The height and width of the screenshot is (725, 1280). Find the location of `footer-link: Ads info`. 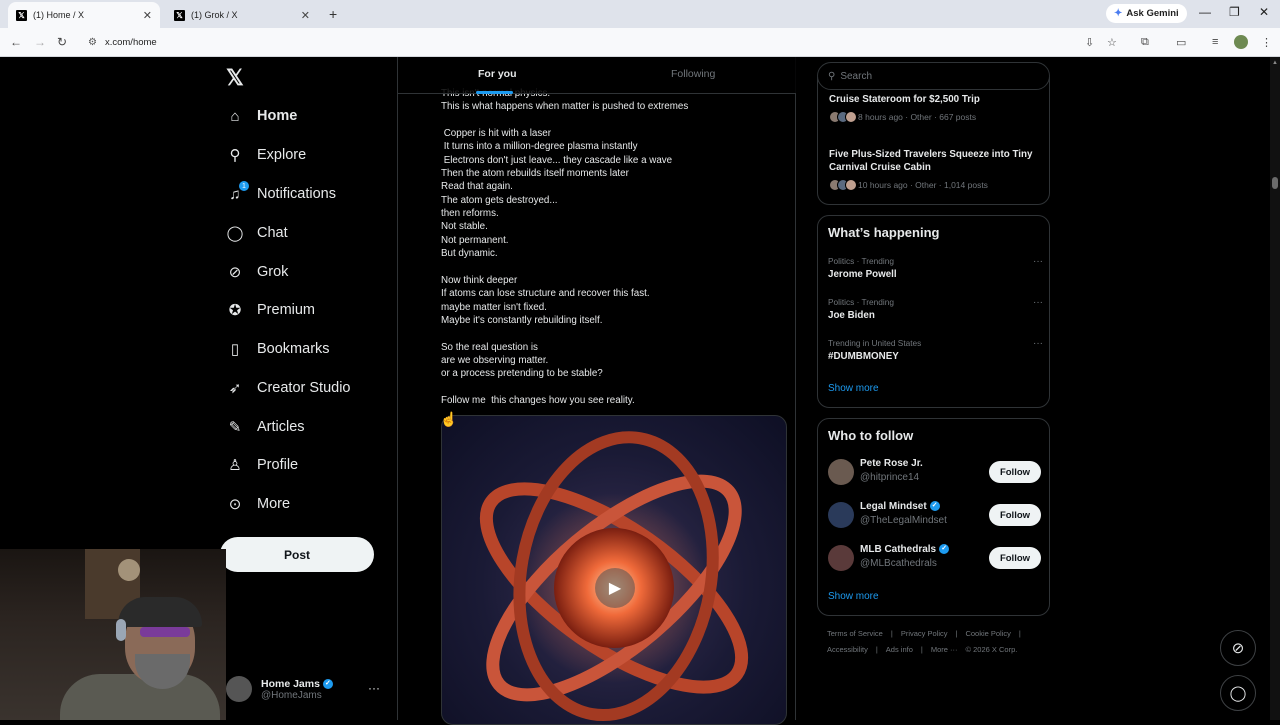

footer-link: Ads info is located at coordinates (899, 649).